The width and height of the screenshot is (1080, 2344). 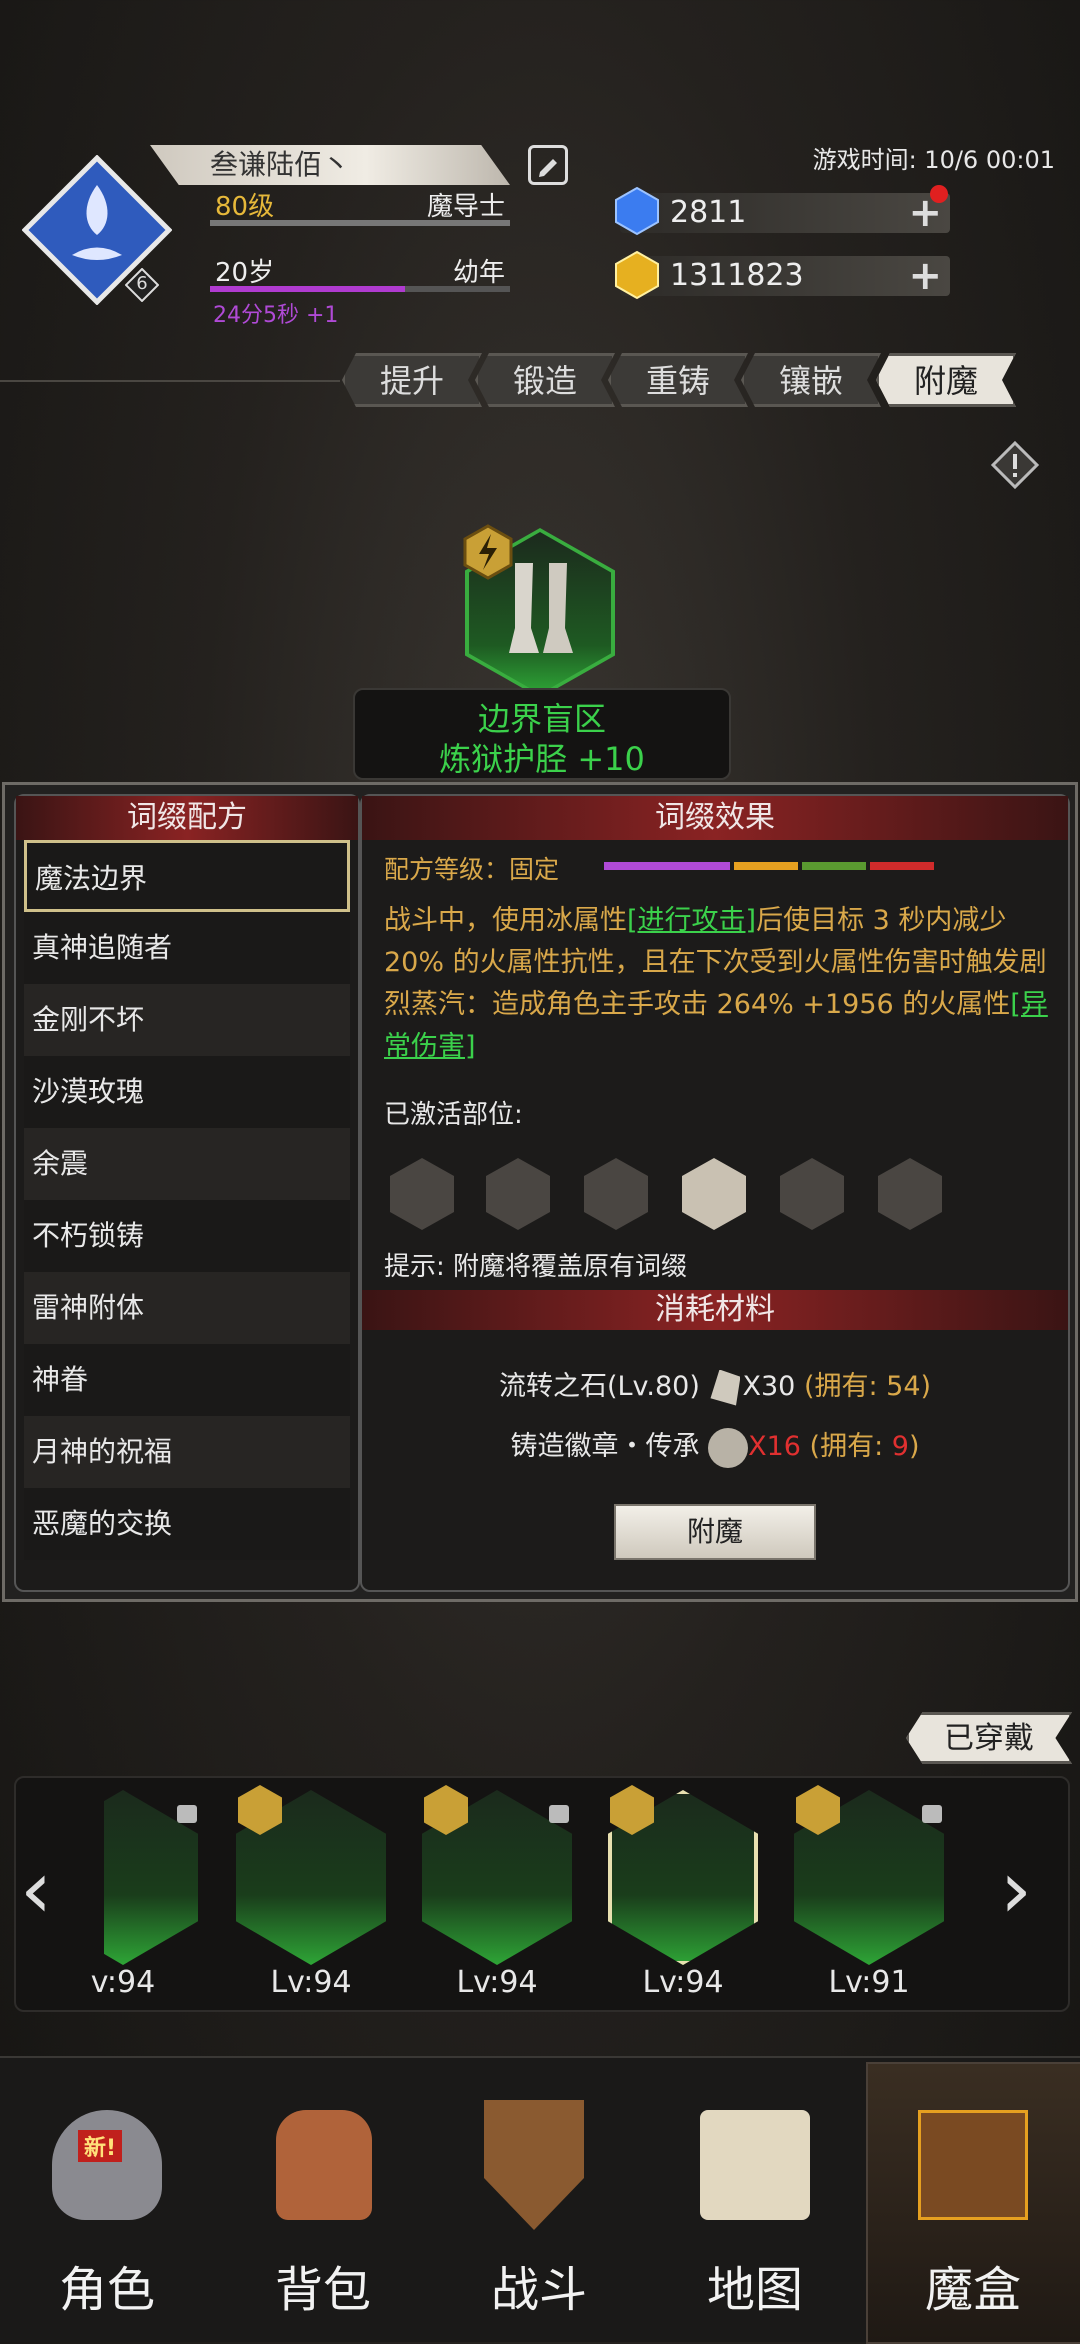 What do you see at coordinates (245, 273) in the screenshot?
I see `player-age: 20岁` at bounding box center [245, 273].